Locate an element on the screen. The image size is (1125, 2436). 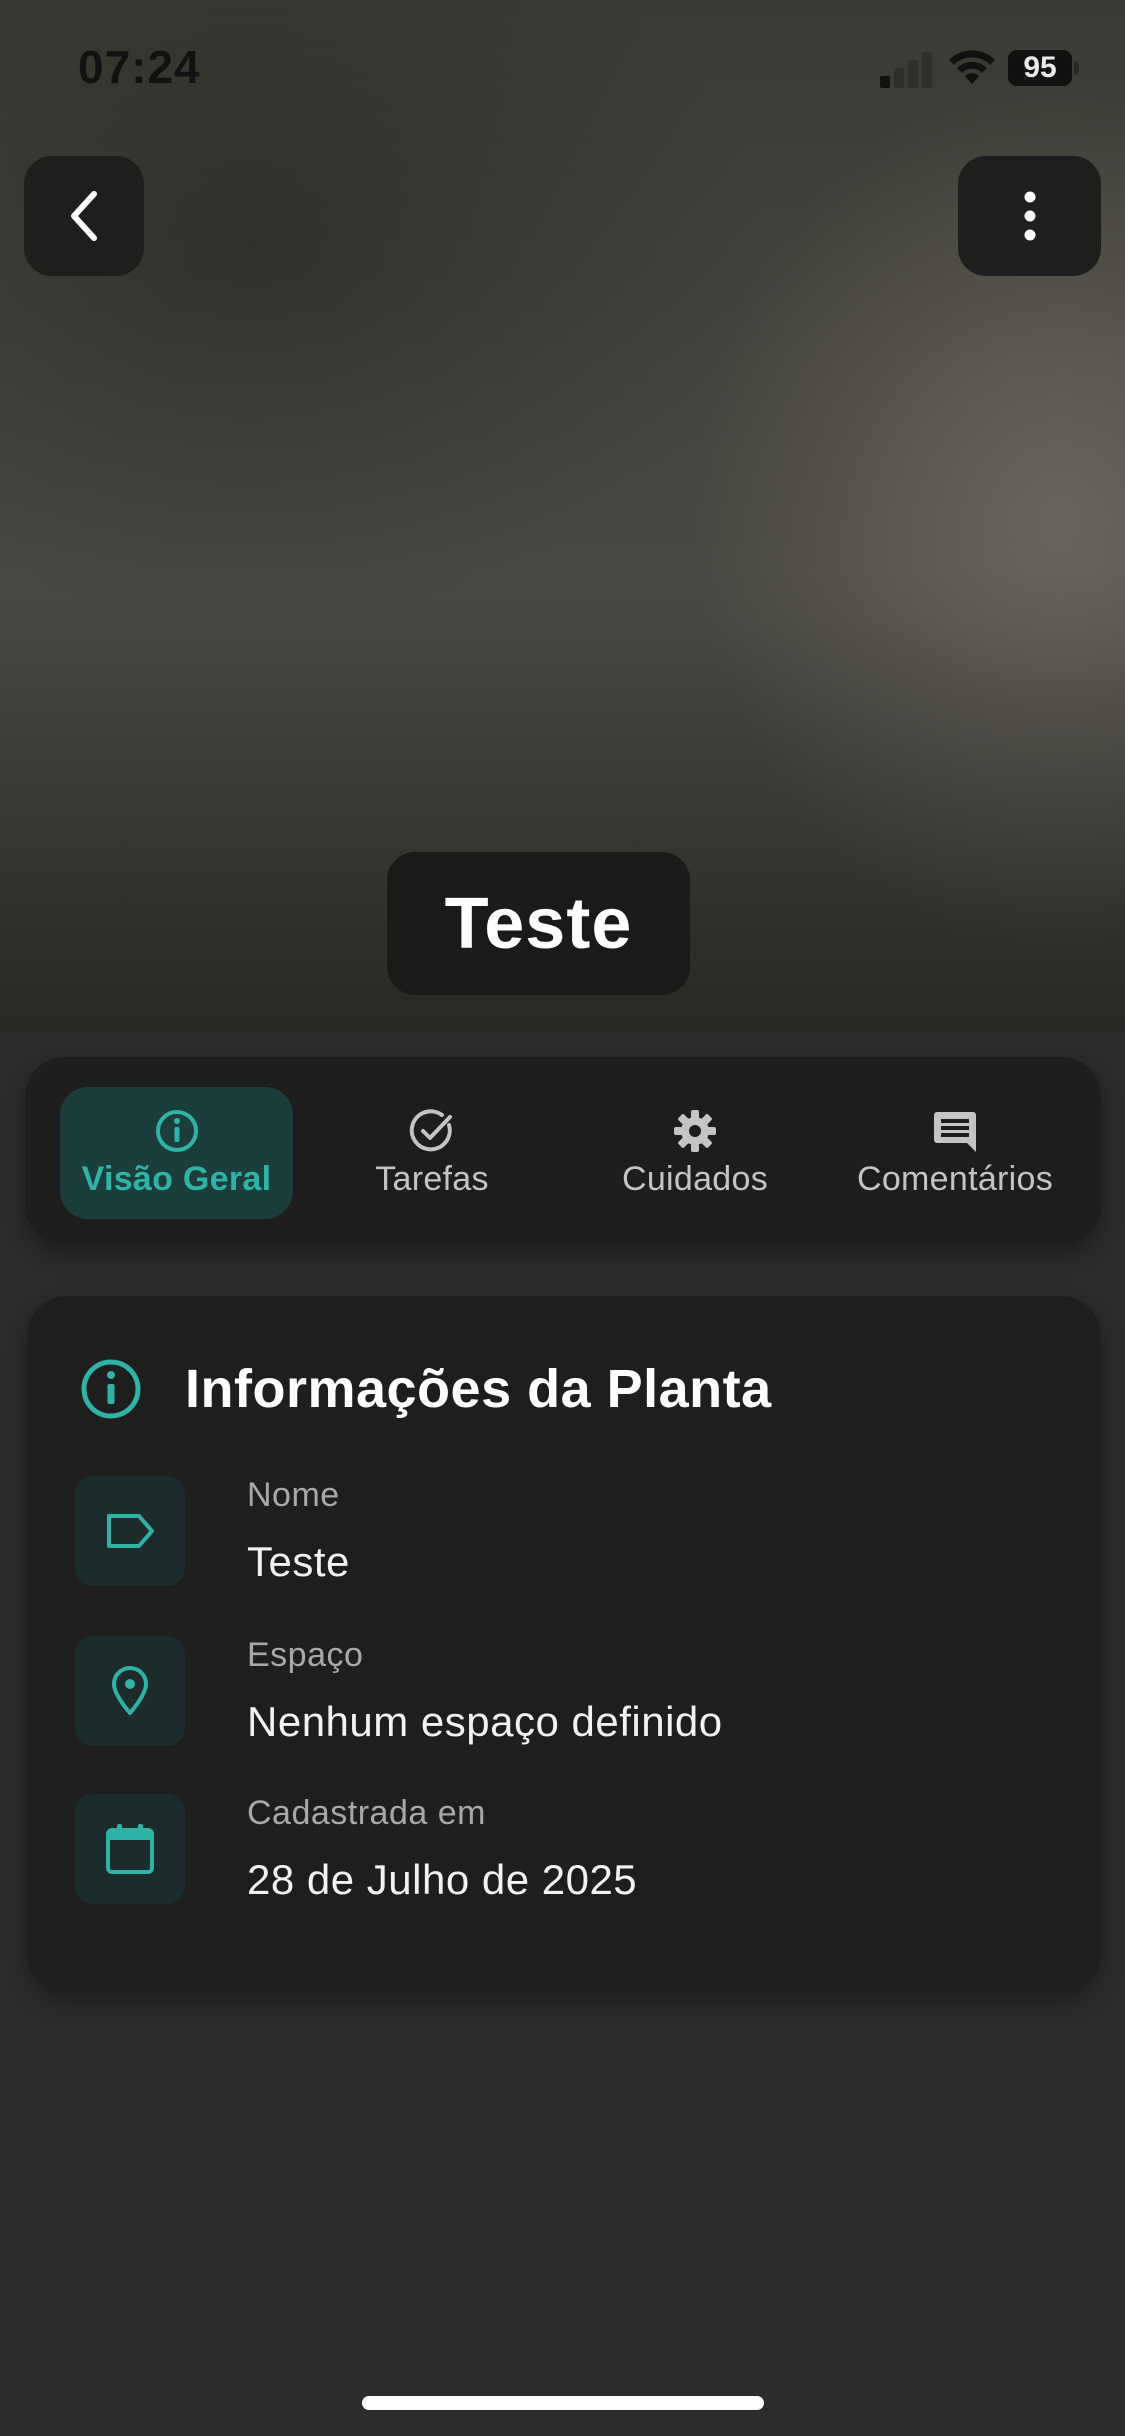
tag-icon is located at coordinates (130, 1531).